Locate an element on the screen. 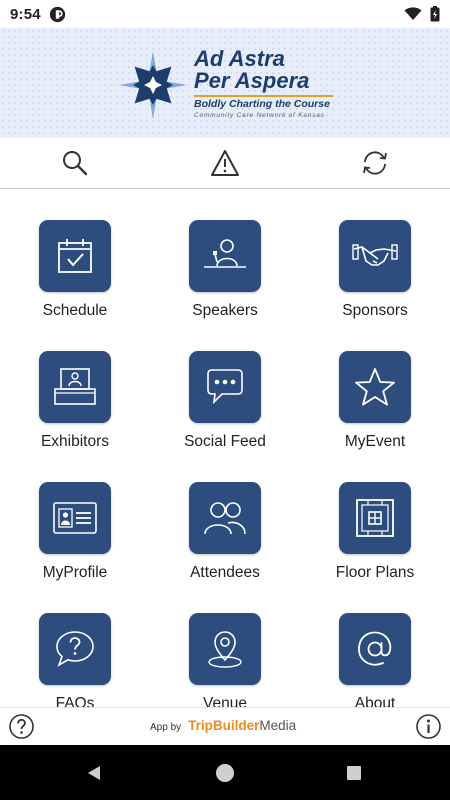 This screenshot has height=800, width=450. tile-myevent: MyEvent is located at coordinates (375, 386).